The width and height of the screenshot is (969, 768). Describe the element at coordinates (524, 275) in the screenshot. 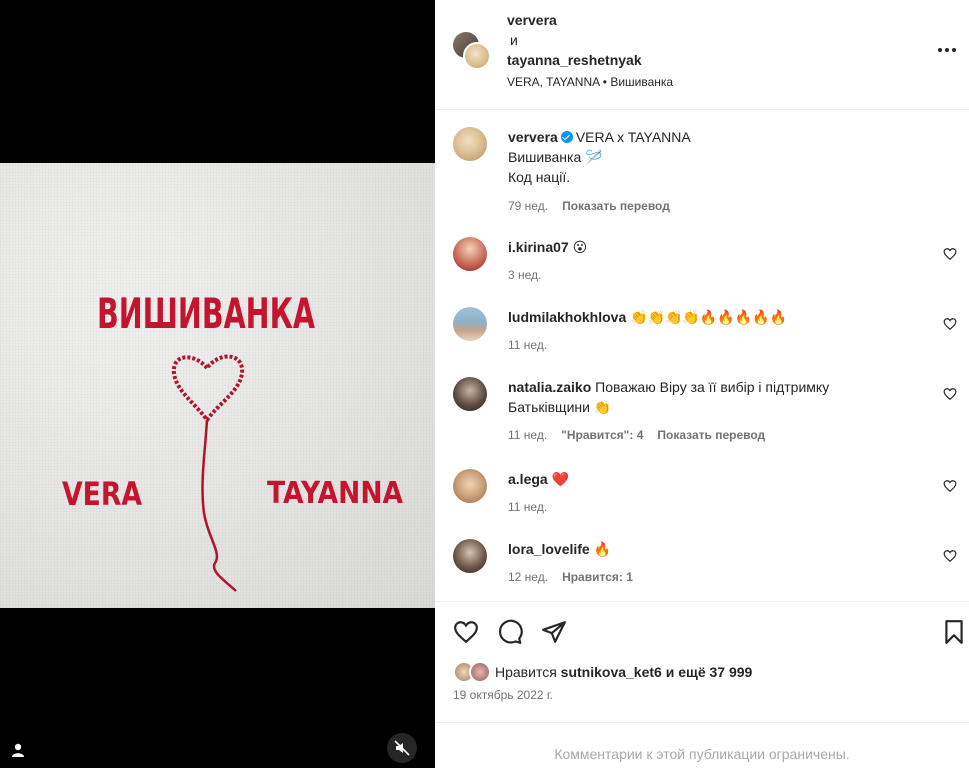

I see `comment-time: 3 нед.` at that location.